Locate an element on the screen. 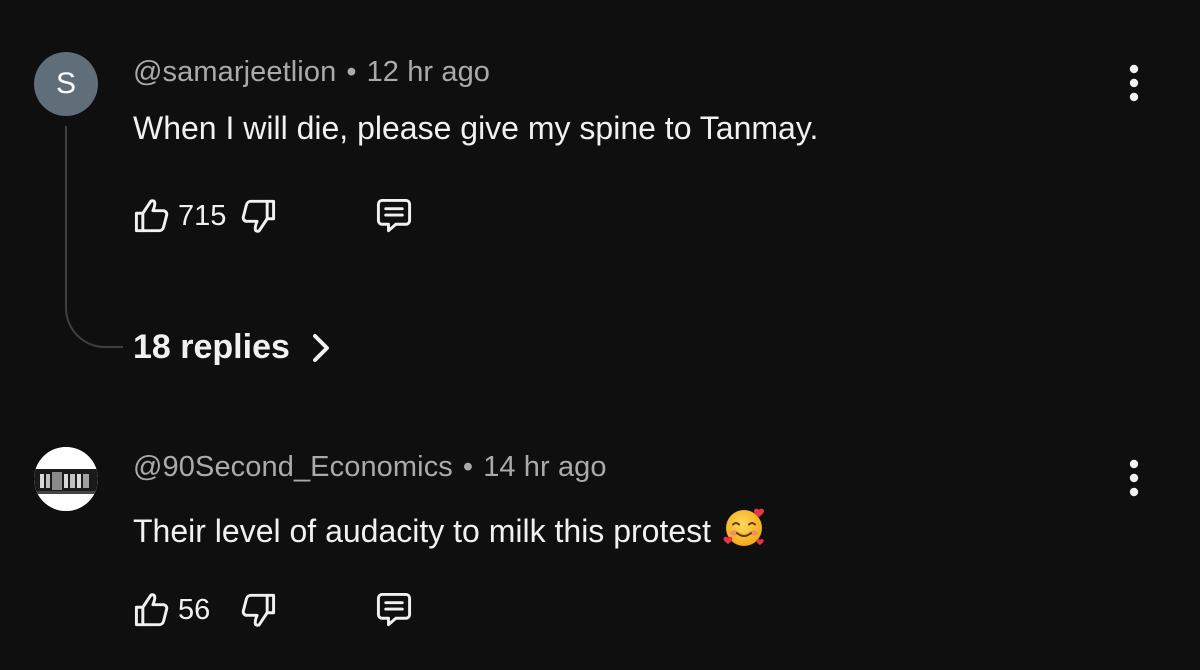 This screenshot has width=1200, height=670. comment-actions: 56 is located at coordinates (273, 610).